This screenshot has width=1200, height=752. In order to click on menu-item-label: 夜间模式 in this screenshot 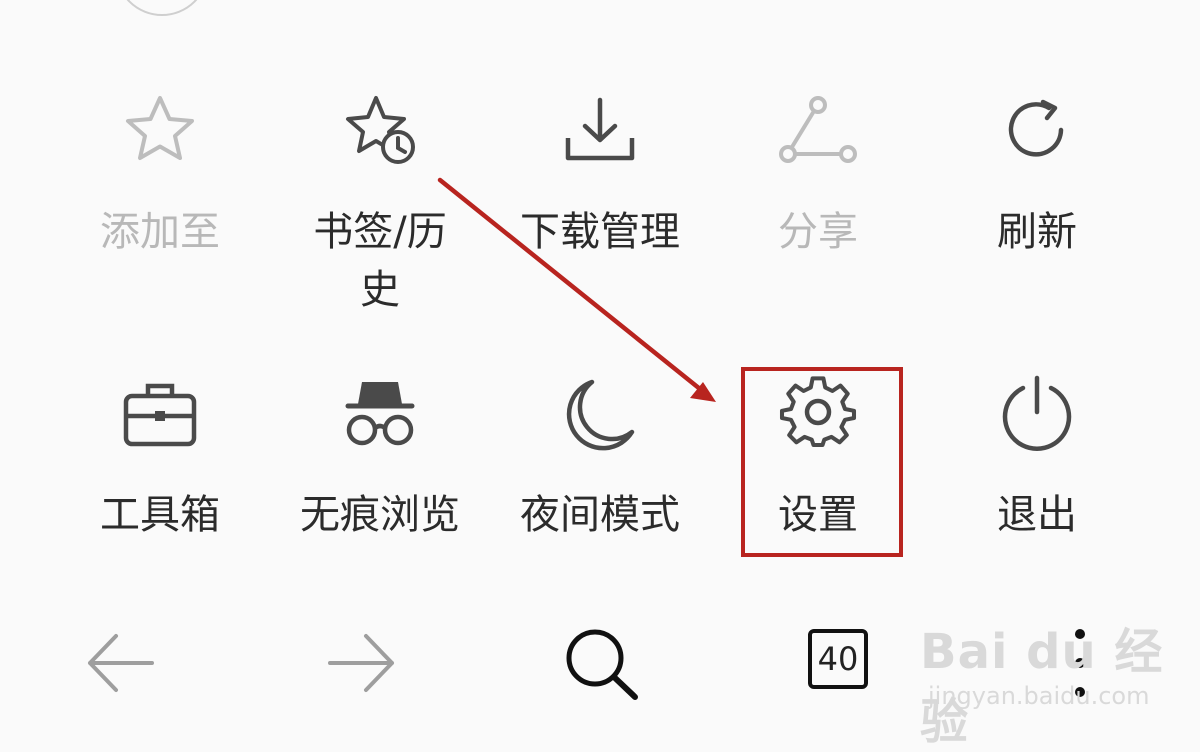, I will do `click(600, 515)`.